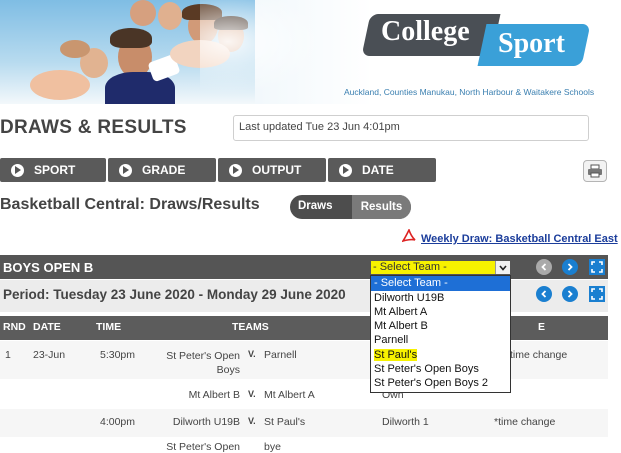  What do you see at coordinates (214, 395) in the screenshot?
I see `row2-home: Mt Albert B` at bounding box center [214, 395].